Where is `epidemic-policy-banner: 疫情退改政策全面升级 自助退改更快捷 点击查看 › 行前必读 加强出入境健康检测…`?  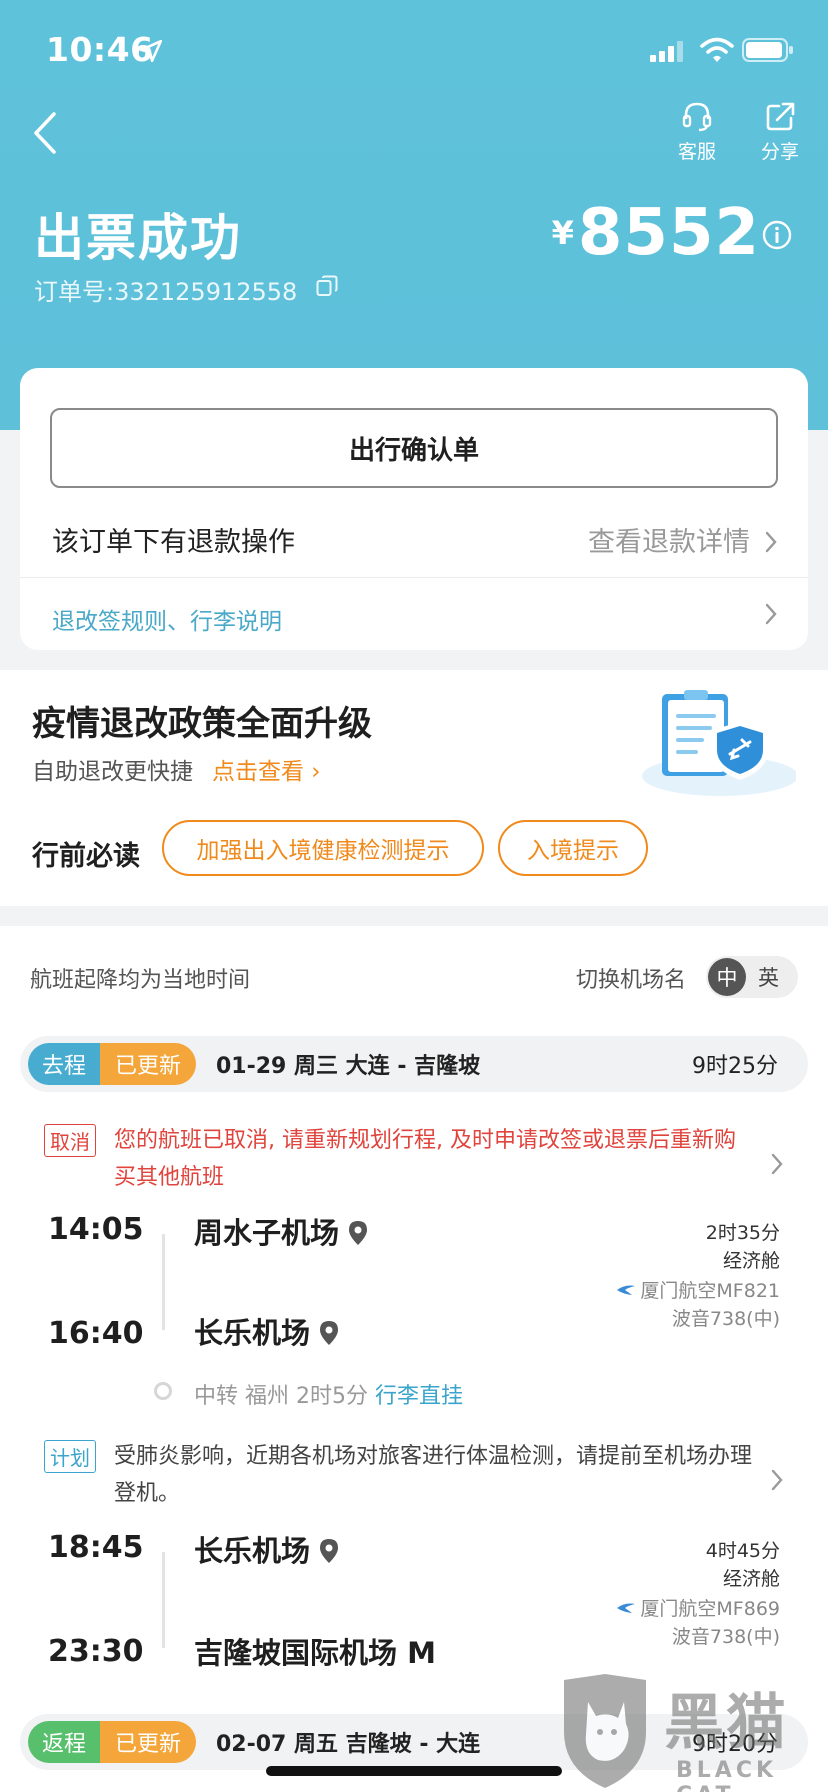 epidemic-policy-banner: 疫情退改政策全面升级 自助退改更快捷 点击查看 › 行前必读 加强出入境健康检测… is located at coordinates (414, 788).